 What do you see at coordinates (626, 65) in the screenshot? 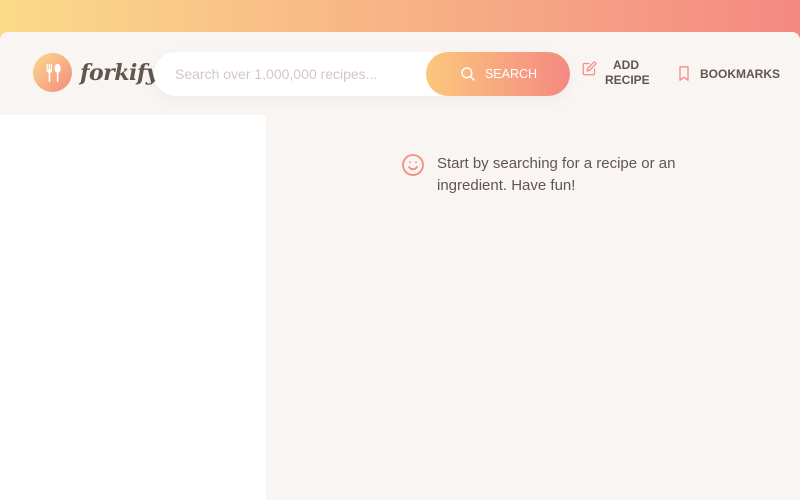
I see `add-recipe-label-line1: Add` at bounding box center [626, 65].